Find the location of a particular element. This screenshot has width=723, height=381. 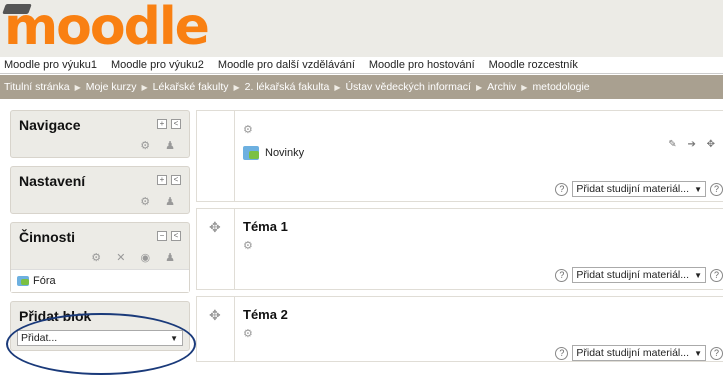

activity-label: Fóra is located at coordinates (44, 281).